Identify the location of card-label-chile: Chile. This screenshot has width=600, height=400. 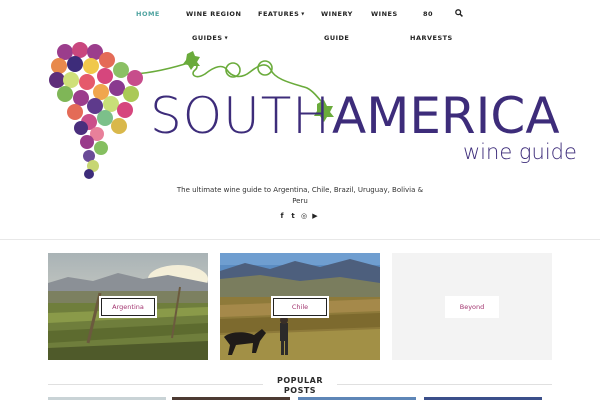
(300, 306).